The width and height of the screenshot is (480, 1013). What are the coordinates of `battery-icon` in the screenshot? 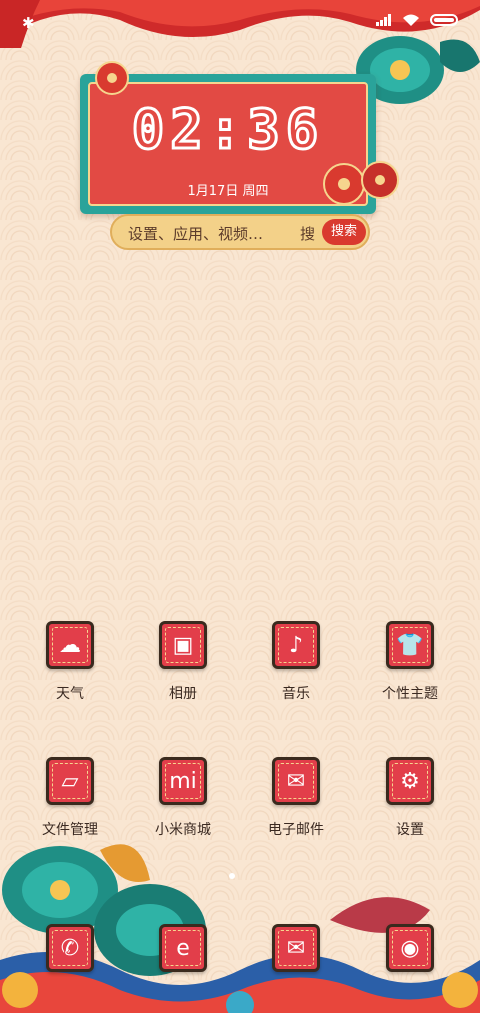 It's located at (444, 20).